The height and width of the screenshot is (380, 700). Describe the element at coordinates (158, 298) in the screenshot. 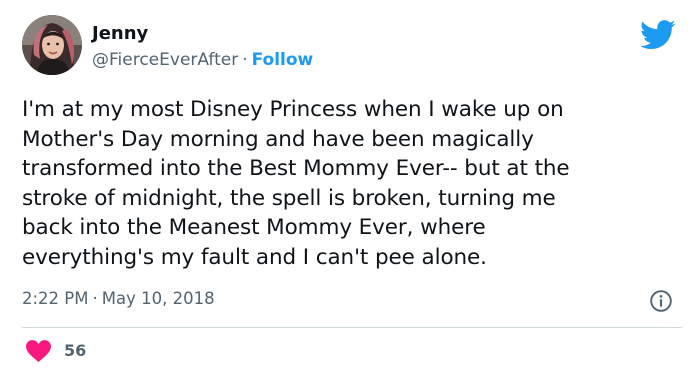

I see `tweet-date: May 10, 2018` at that location.